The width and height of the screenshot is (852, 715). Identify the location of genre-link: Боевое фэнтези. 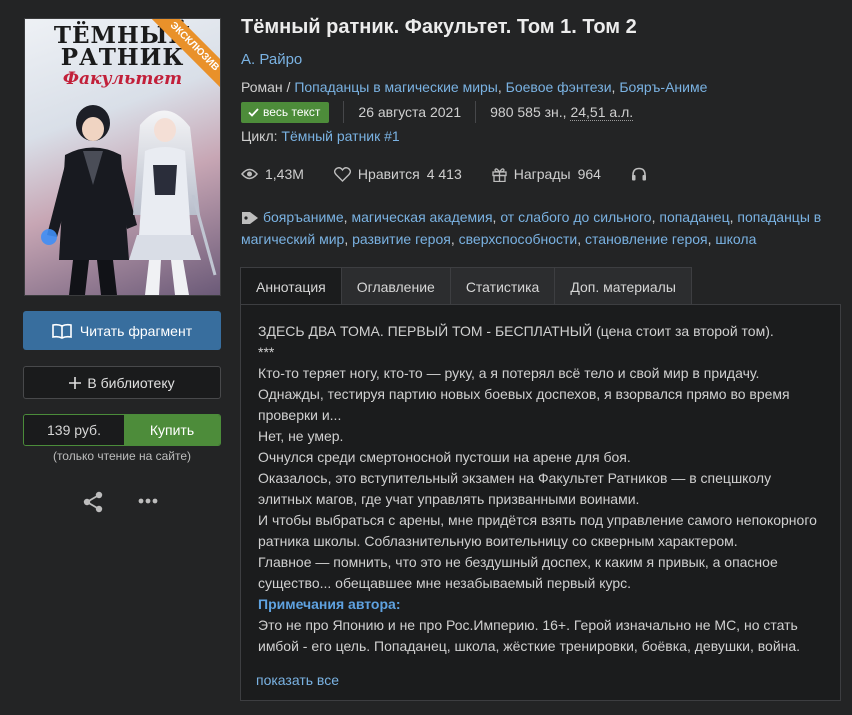
(559, 87).